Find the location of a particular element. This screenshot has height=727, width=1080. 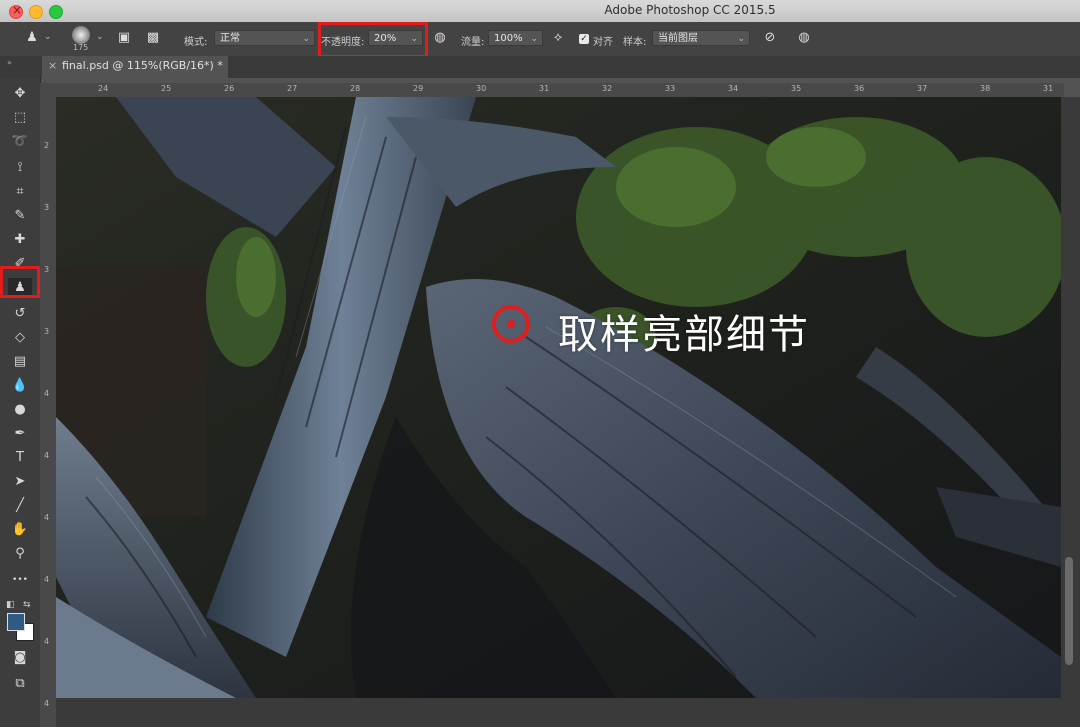

mode-select: 正常 ⌄ is located at coordinates (264, 38).